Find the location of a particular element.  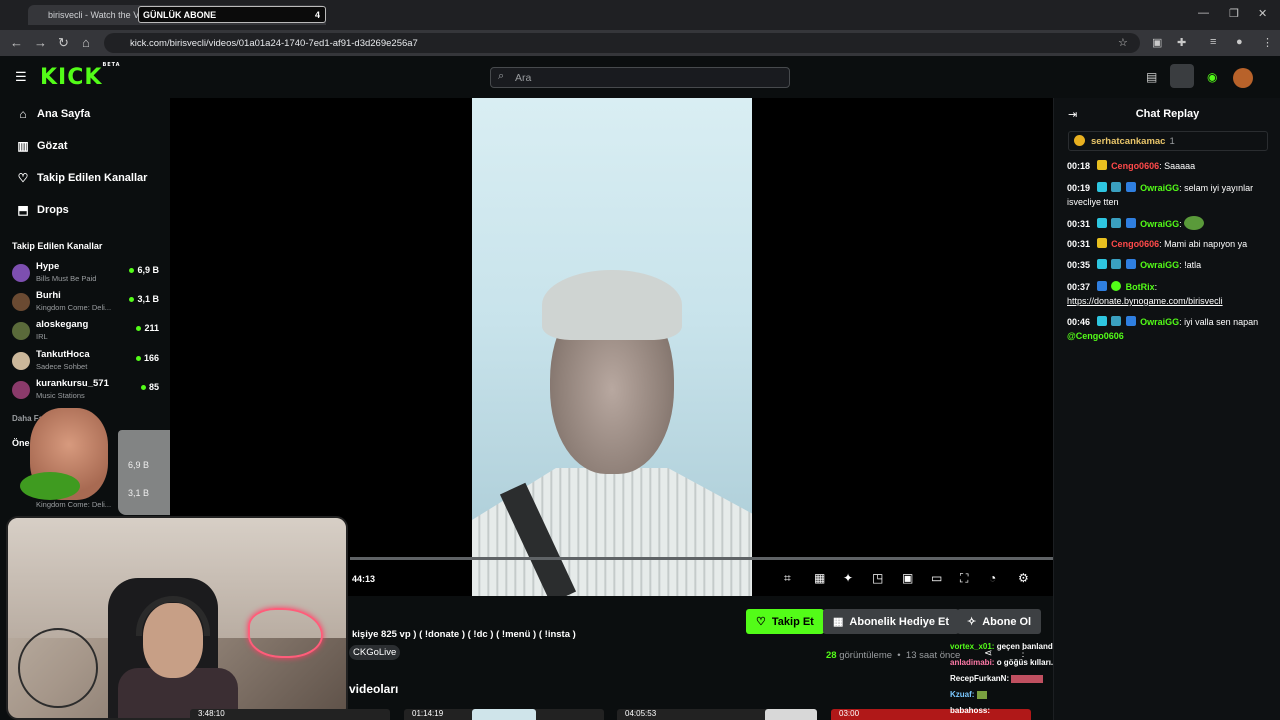

message-user: BotRix is located at coordinates (1140, 287).